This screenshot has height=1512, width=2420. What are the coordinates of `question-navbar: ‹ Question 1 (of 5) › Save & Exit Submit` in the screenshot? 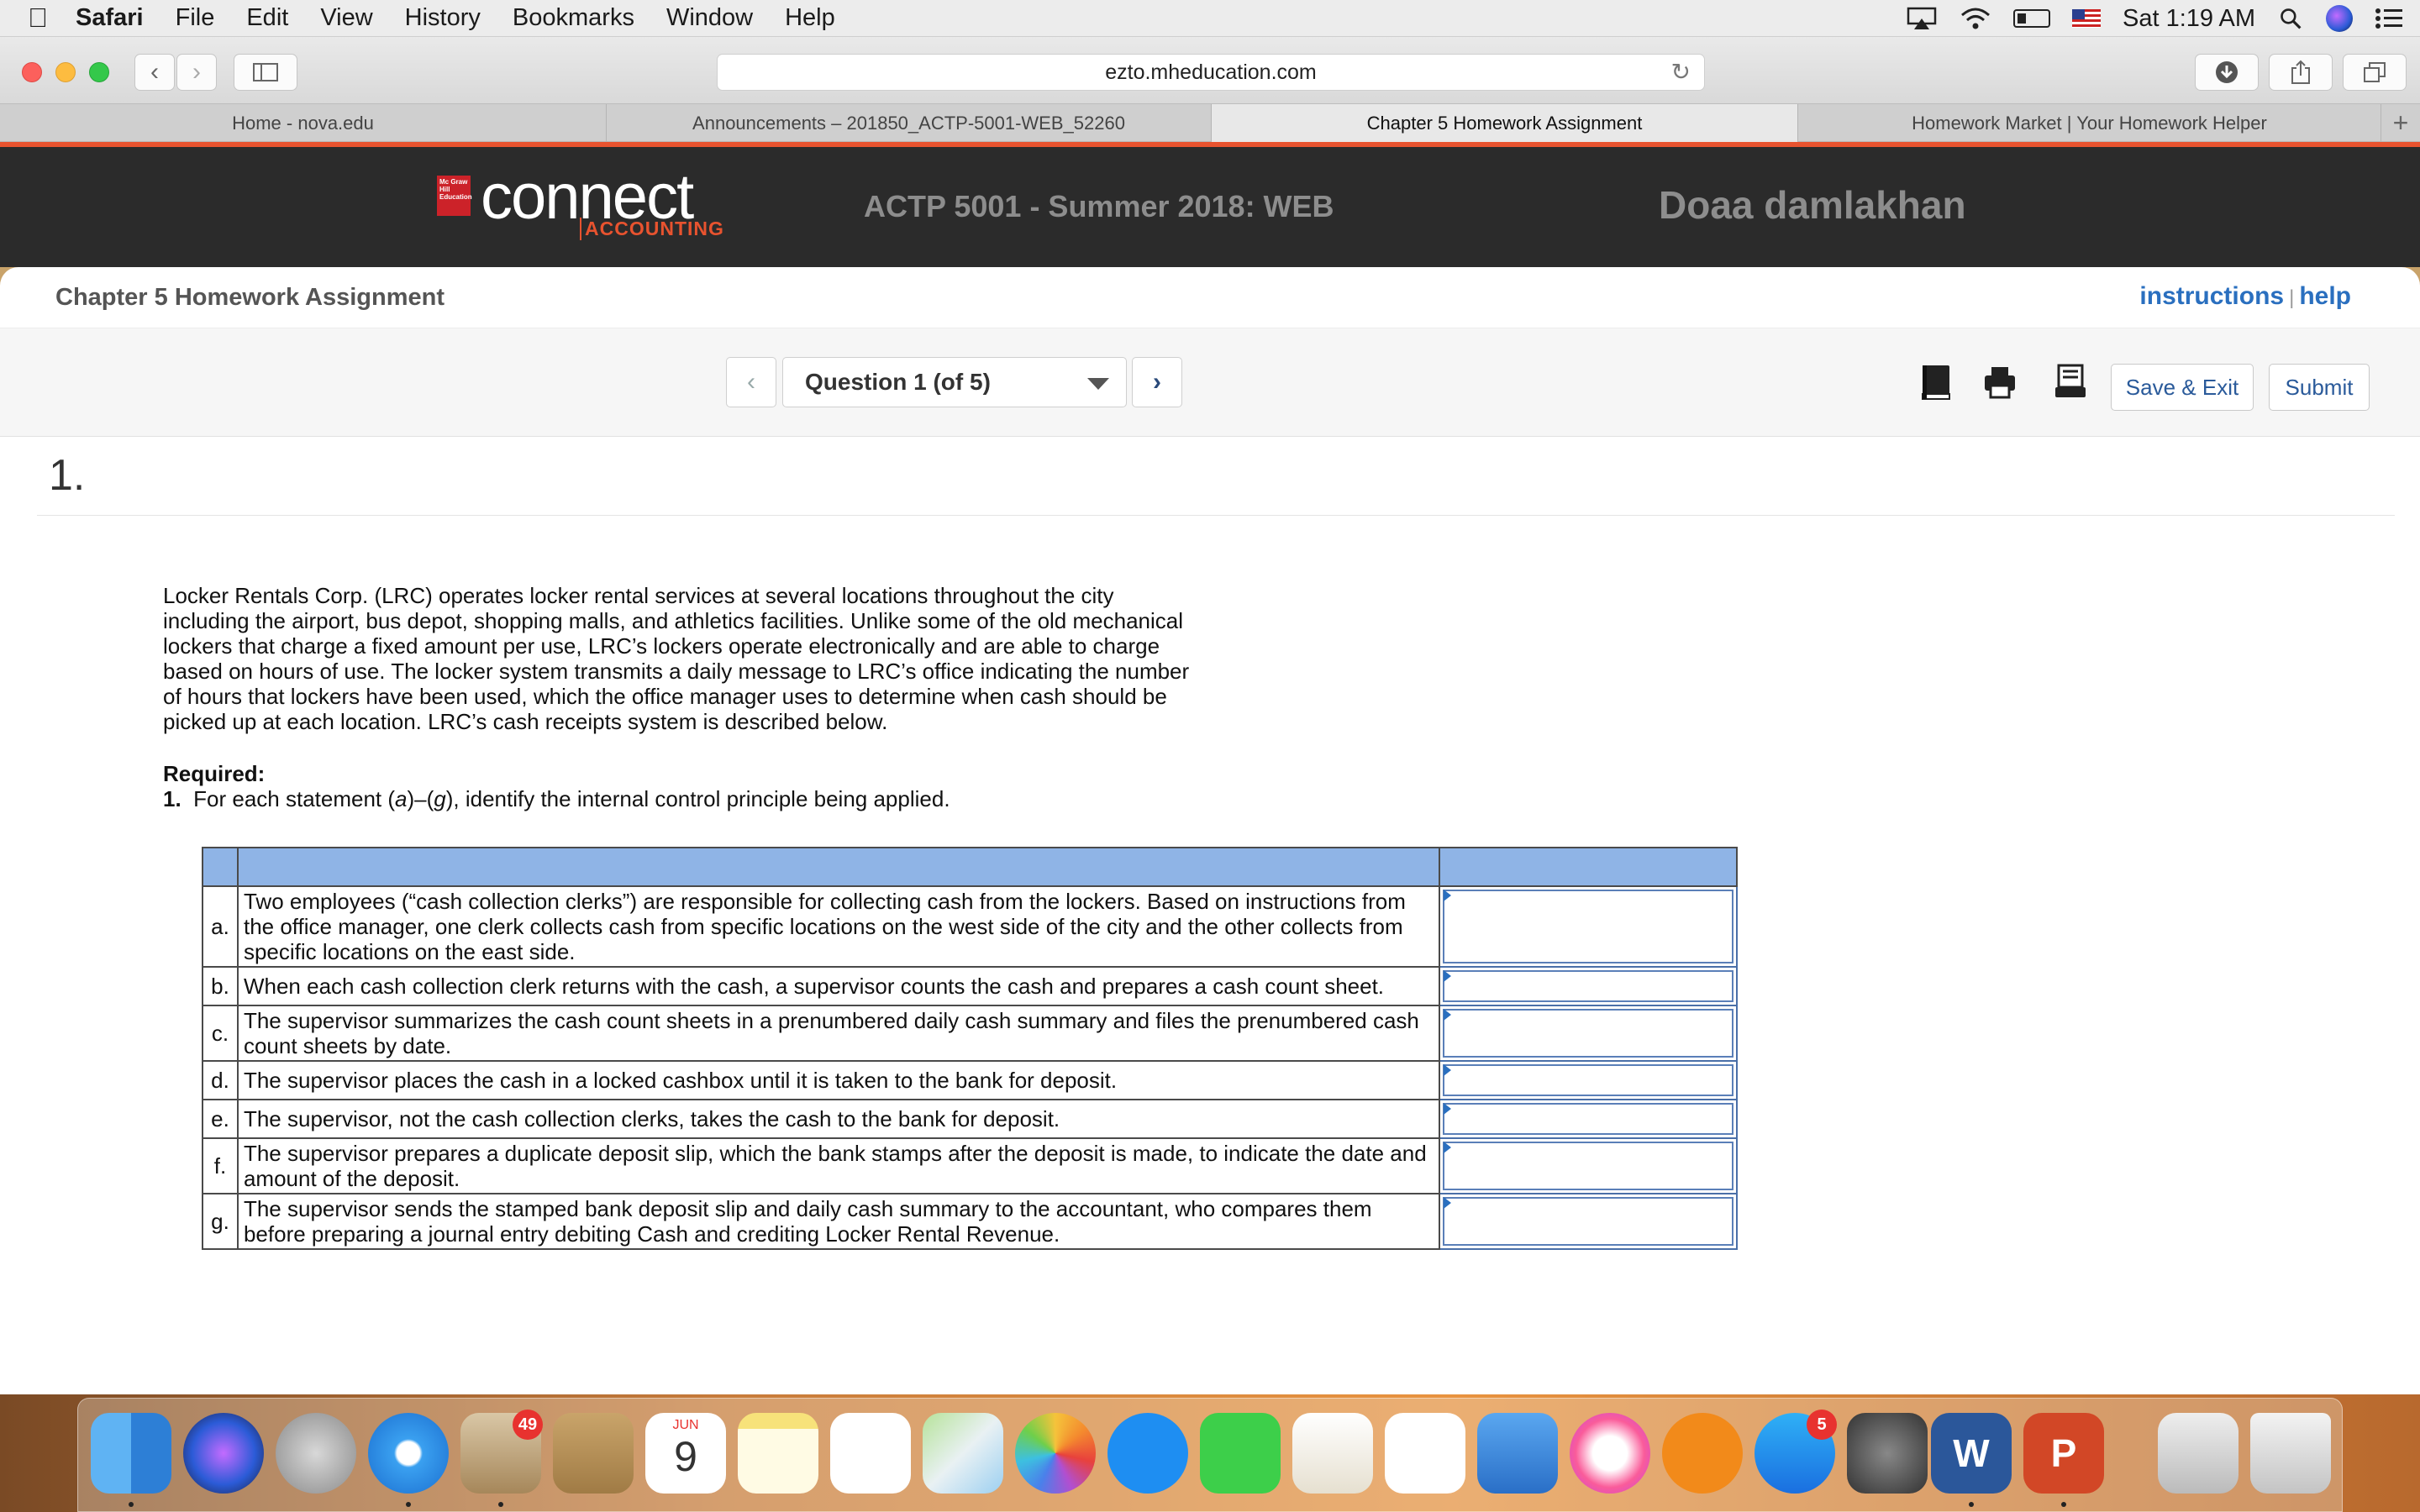 It's located at (1210, 382).